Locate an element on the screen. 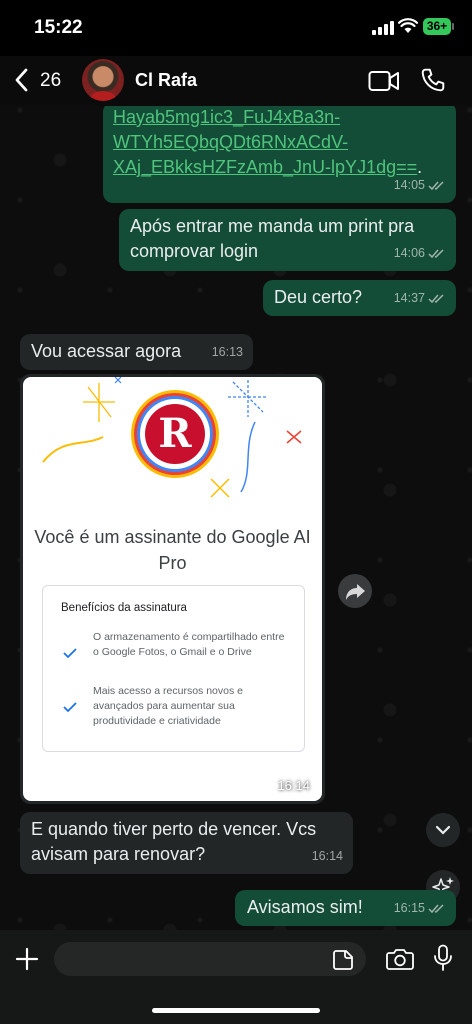 The height and width of the screenshot is (1024, 472). camera-icon is located at coordinates (400, 959).